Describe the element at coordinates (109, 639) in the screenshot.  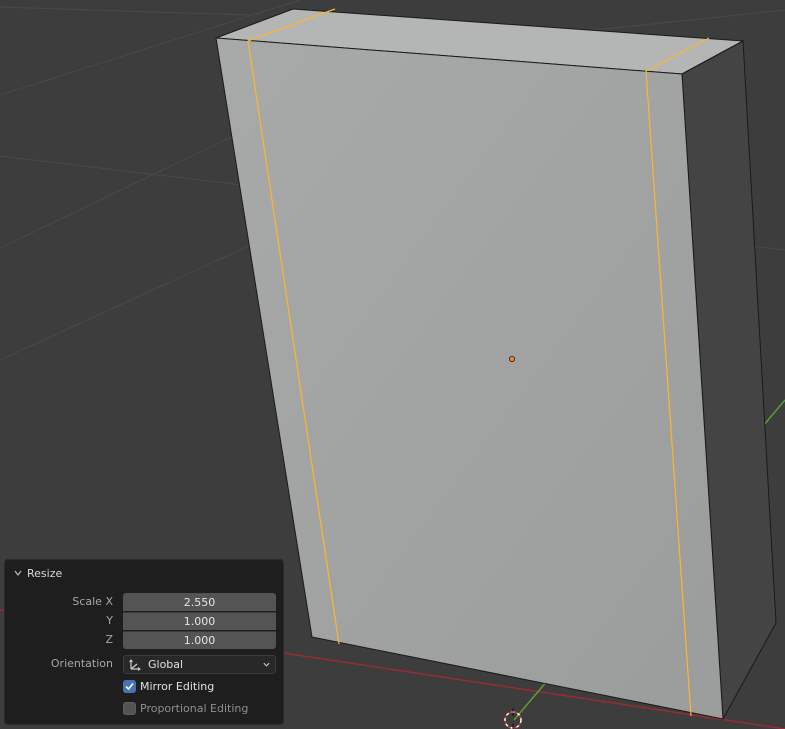
I see `scale-z-label: Z` at that location.